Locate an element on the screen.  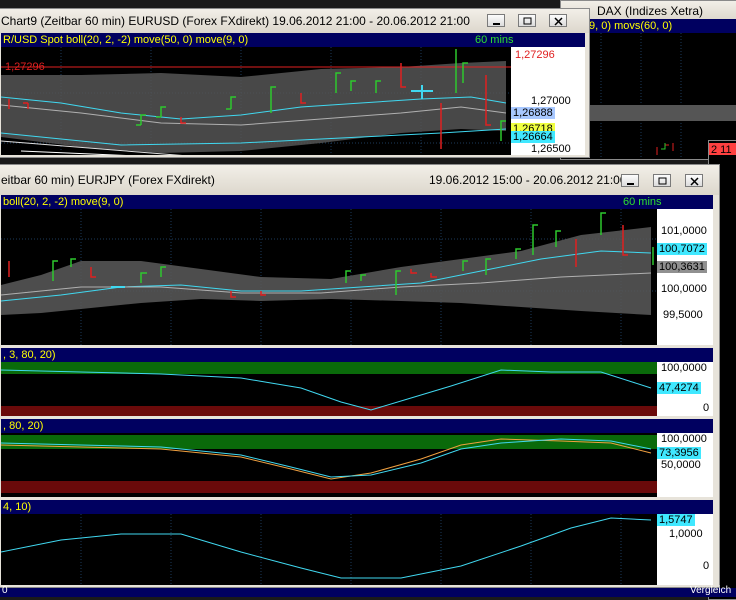
eurjpy-indicator-2-pane: , 80, 20) 100,0000 50,0000 73,3956 is located at coordinates (357, 458).